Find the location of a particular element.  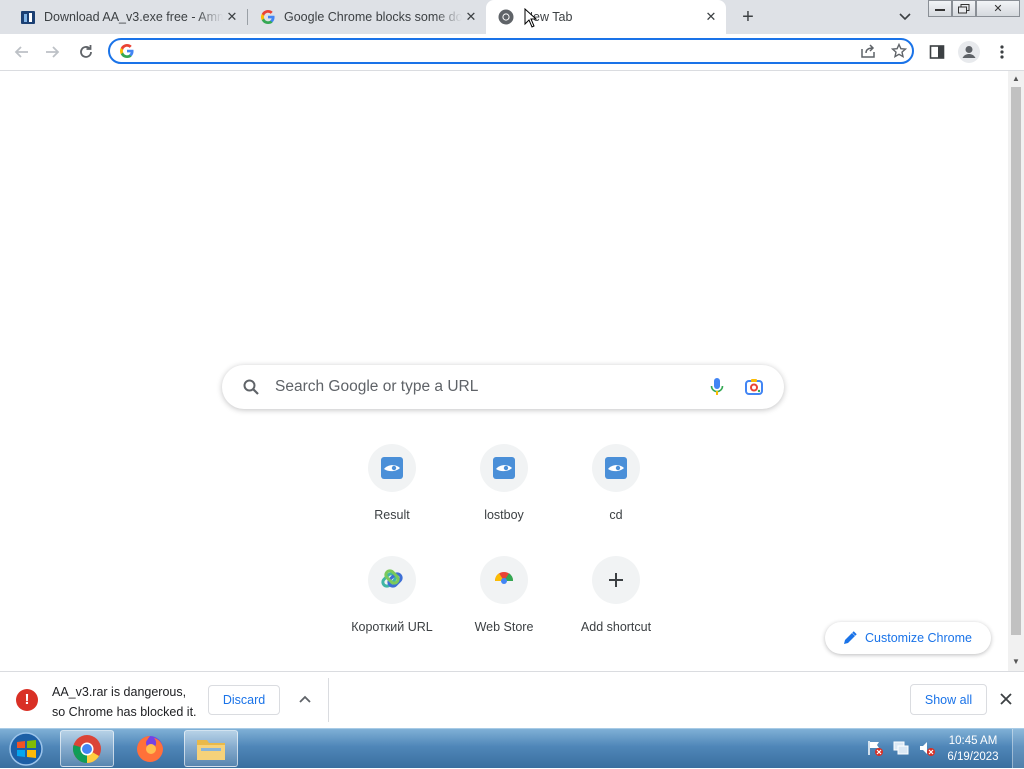

taskbar-firefox-app is located at coordinates (150, 748).